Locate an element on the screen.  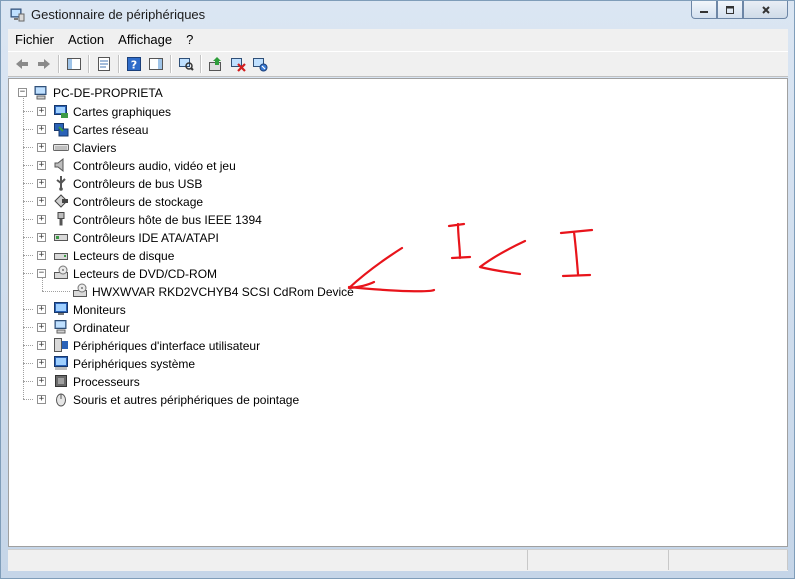
network-adapter-icon is located at coordinates (61, 130).